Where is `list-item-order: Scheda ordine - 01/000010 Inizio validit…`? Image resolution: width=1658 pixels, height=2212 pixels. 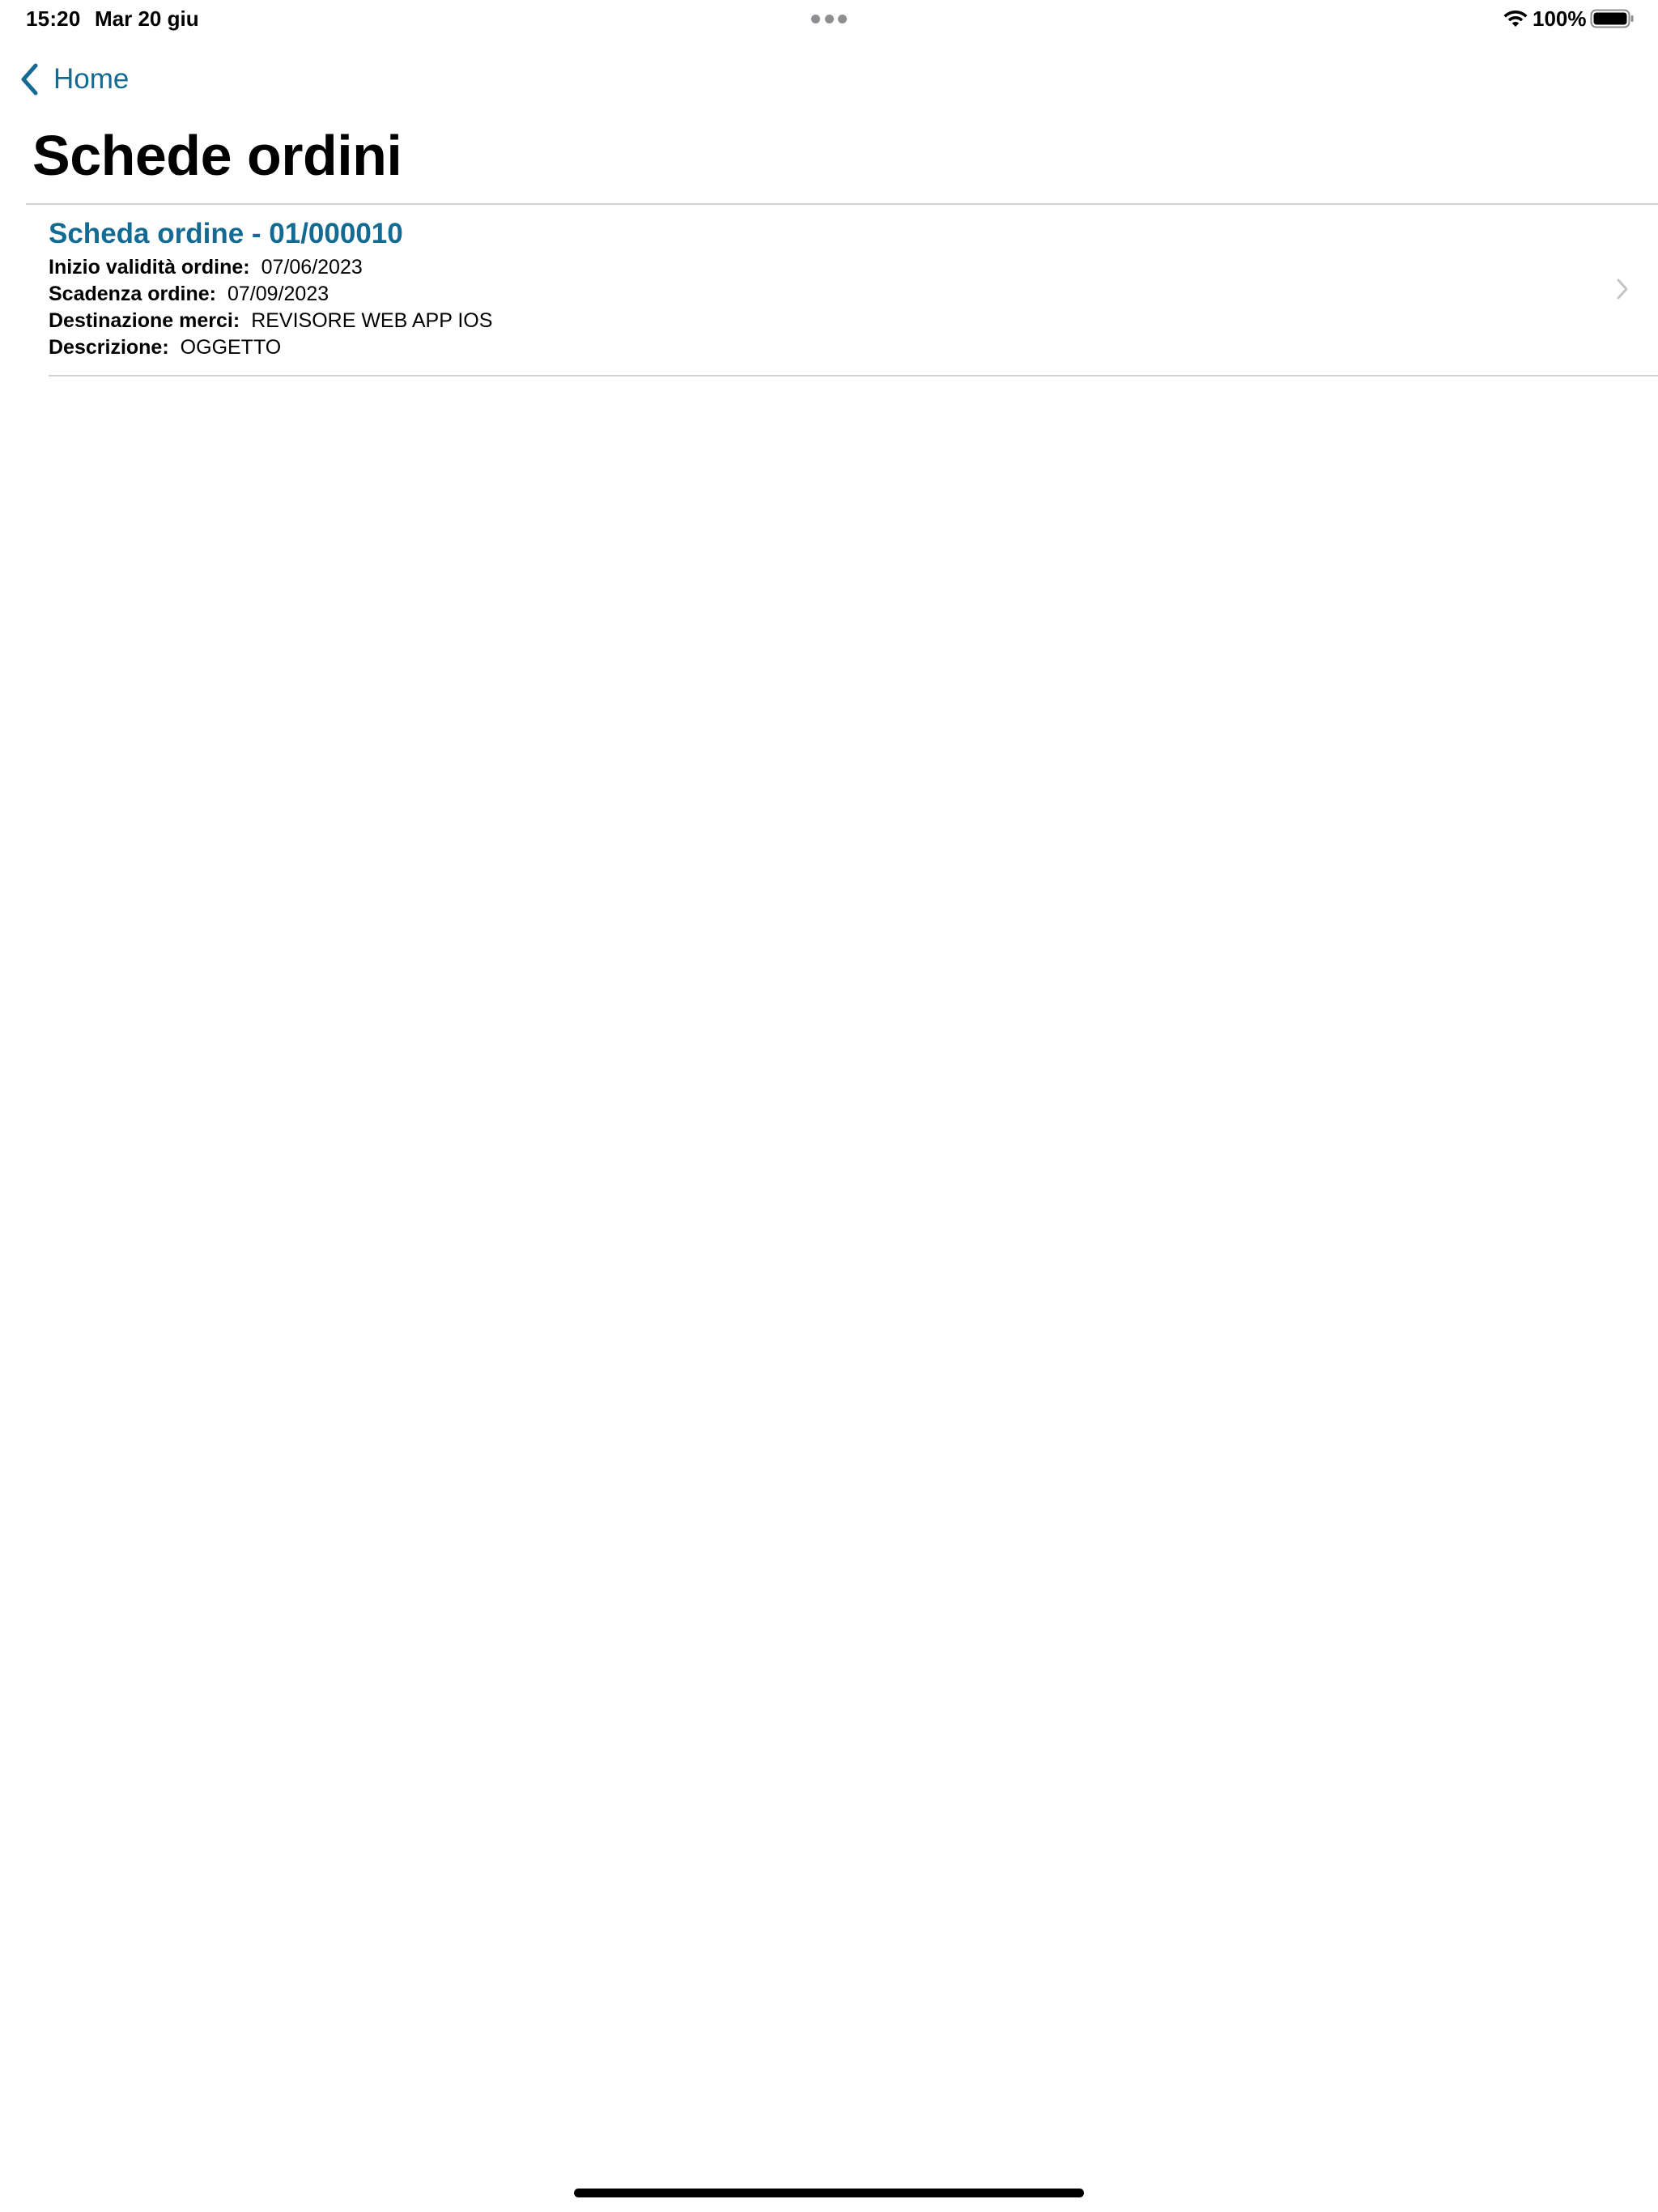 list-item-order: Scheda ordine - 01/000010 Inizio validit… is located at coordinates (842, 290).